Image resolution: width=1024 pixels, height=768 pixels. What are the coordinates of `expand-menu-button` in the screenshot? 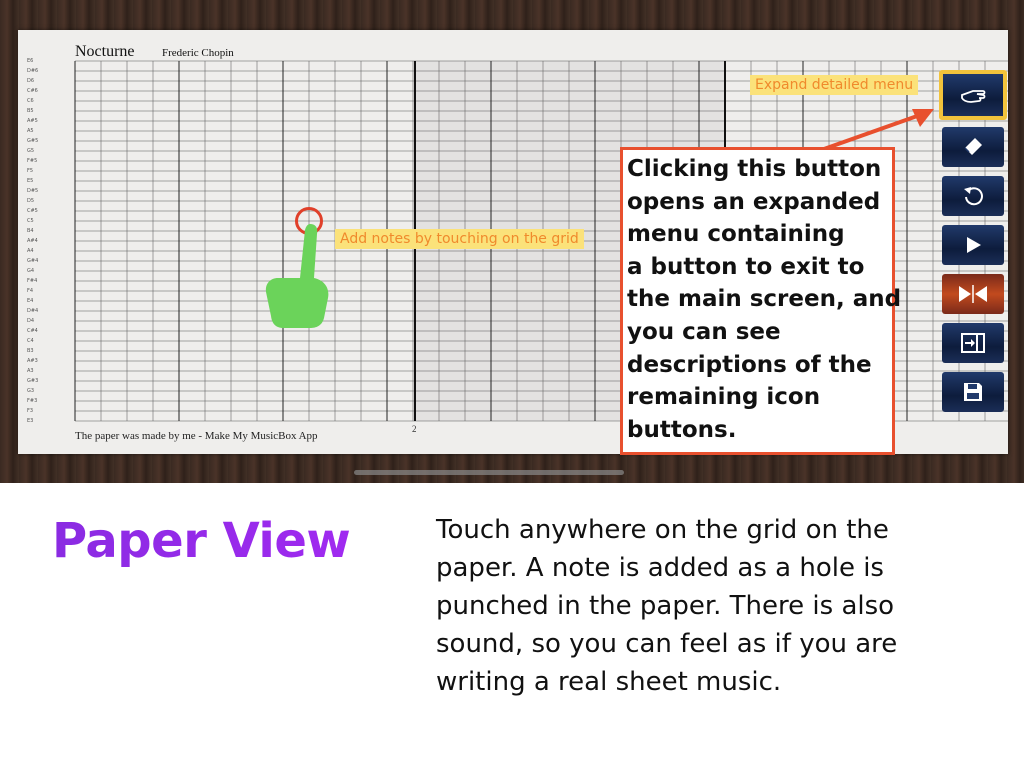 It's located at (973, 95).